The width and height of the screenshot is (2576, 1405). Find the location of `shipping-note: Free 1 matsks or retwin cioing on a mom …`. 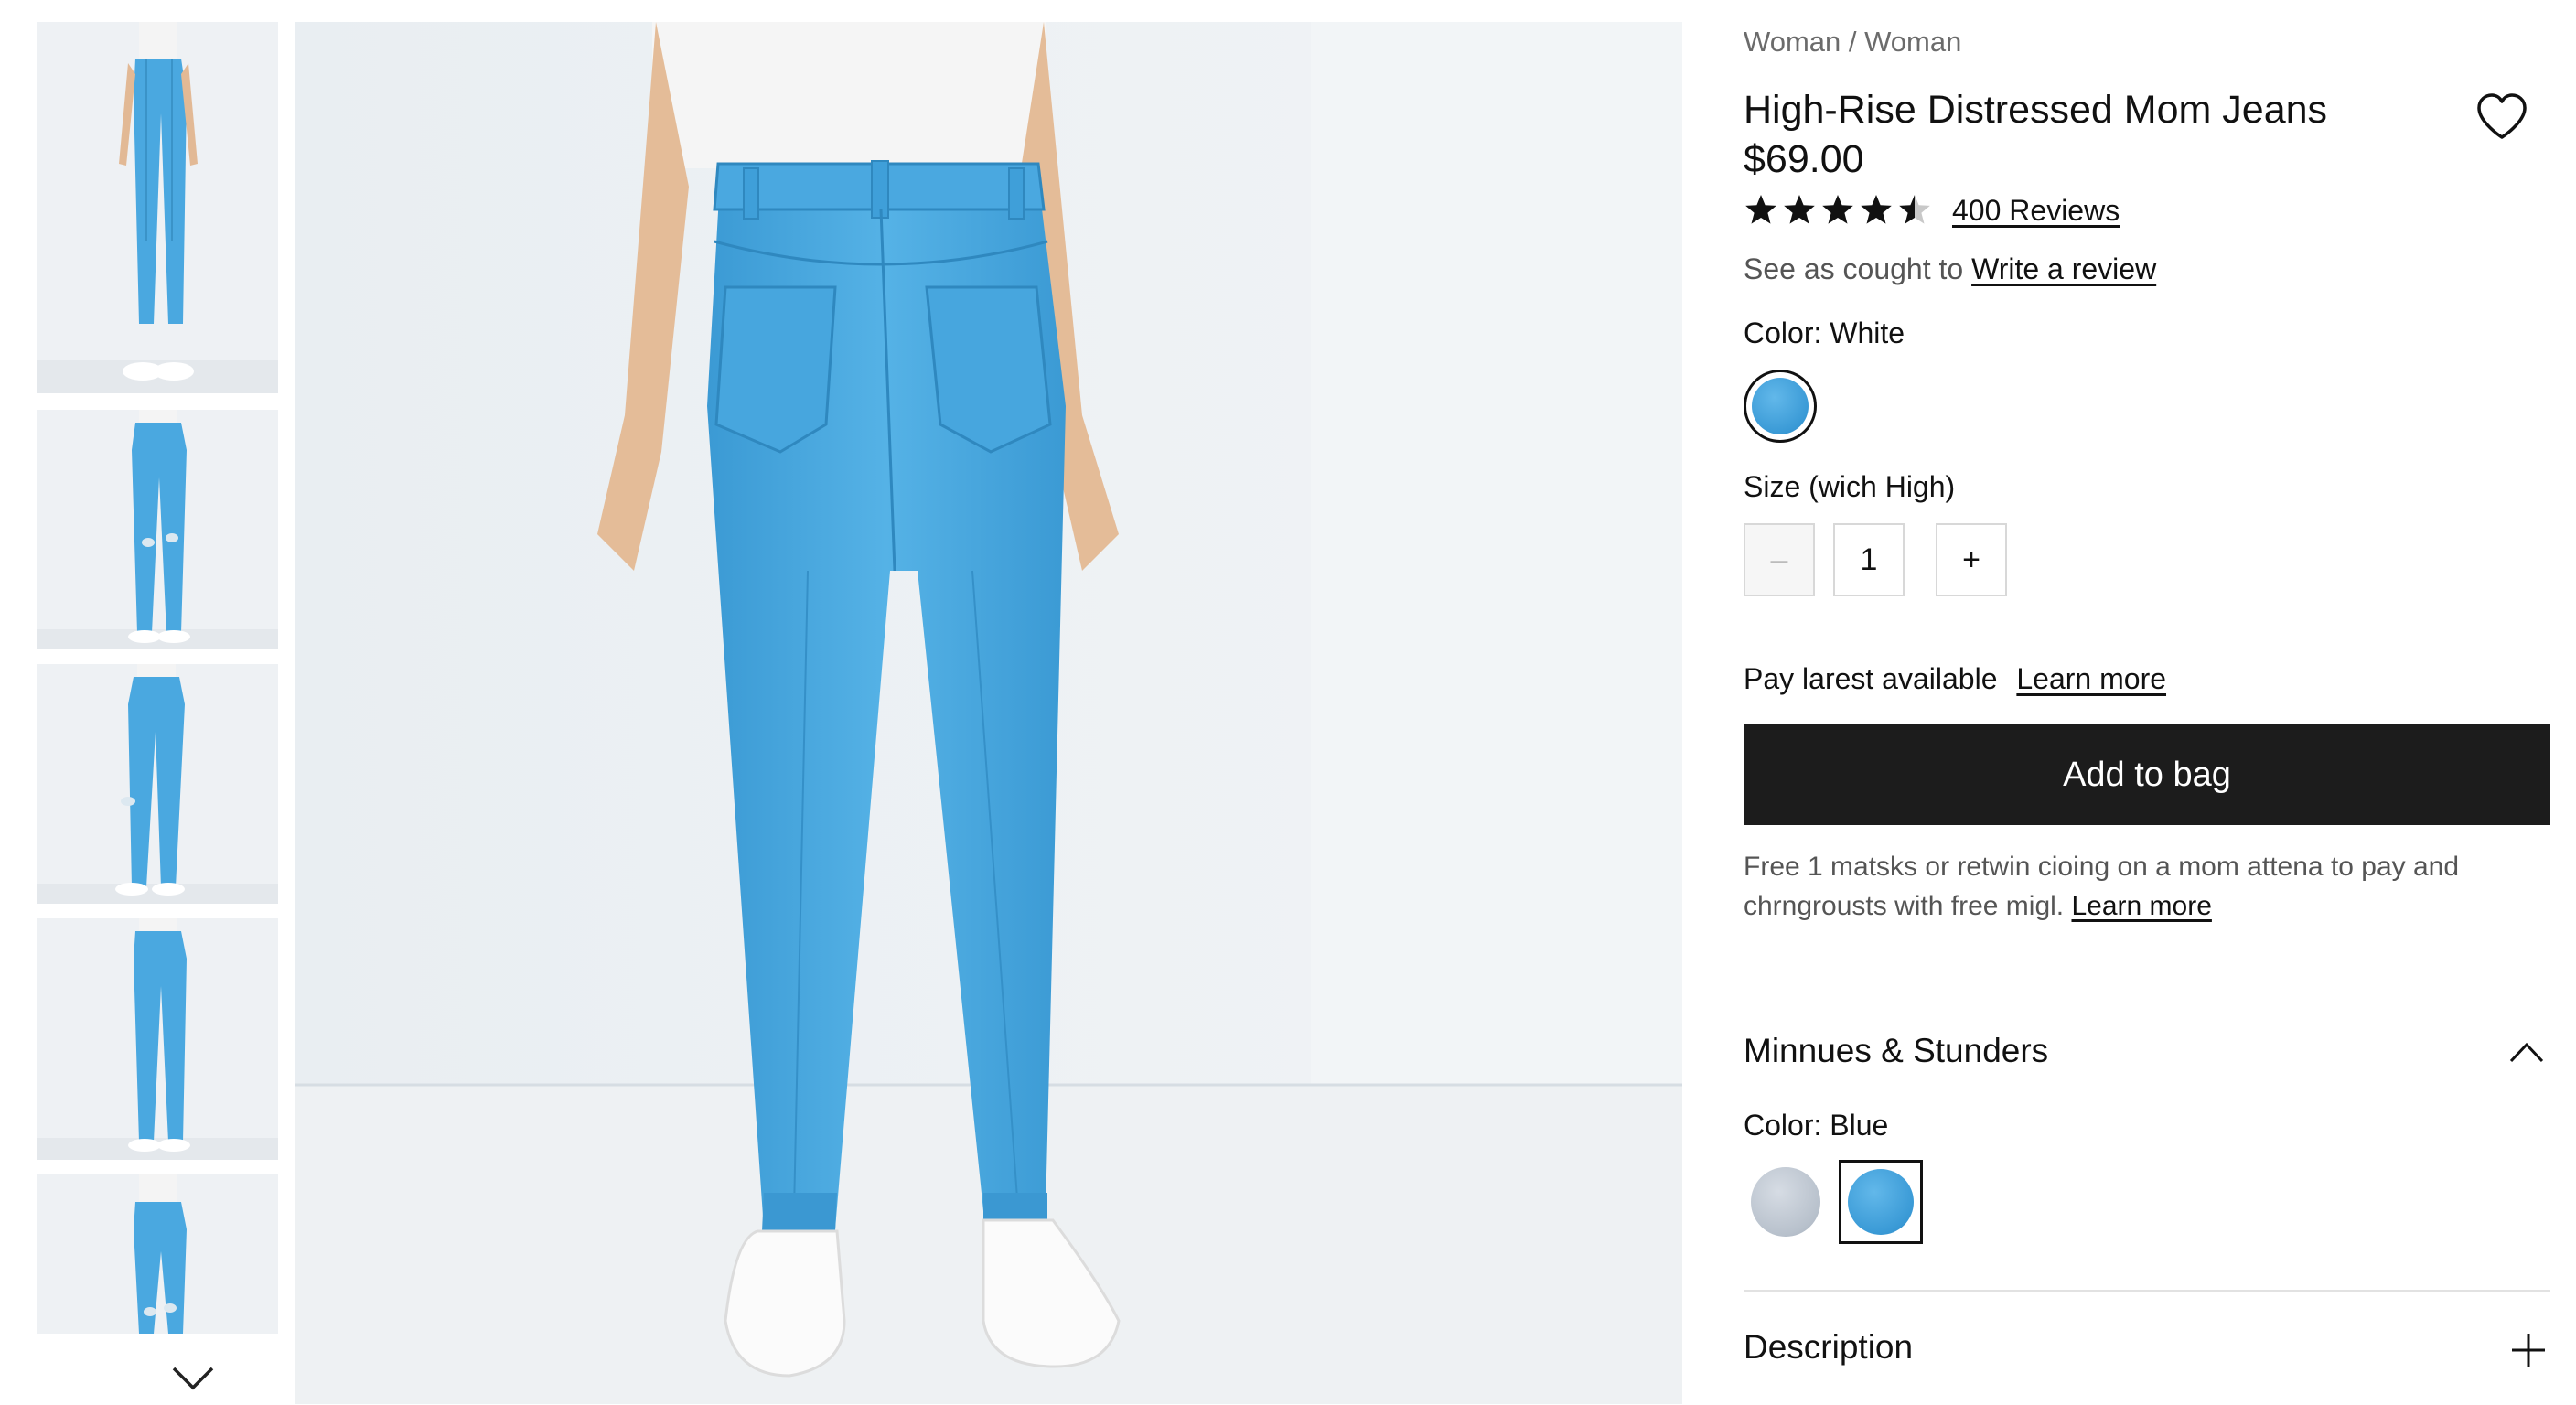

shipping-note: Free 1 matsks or retwin cioing on a mom … is located at coordinates (2147, 886).